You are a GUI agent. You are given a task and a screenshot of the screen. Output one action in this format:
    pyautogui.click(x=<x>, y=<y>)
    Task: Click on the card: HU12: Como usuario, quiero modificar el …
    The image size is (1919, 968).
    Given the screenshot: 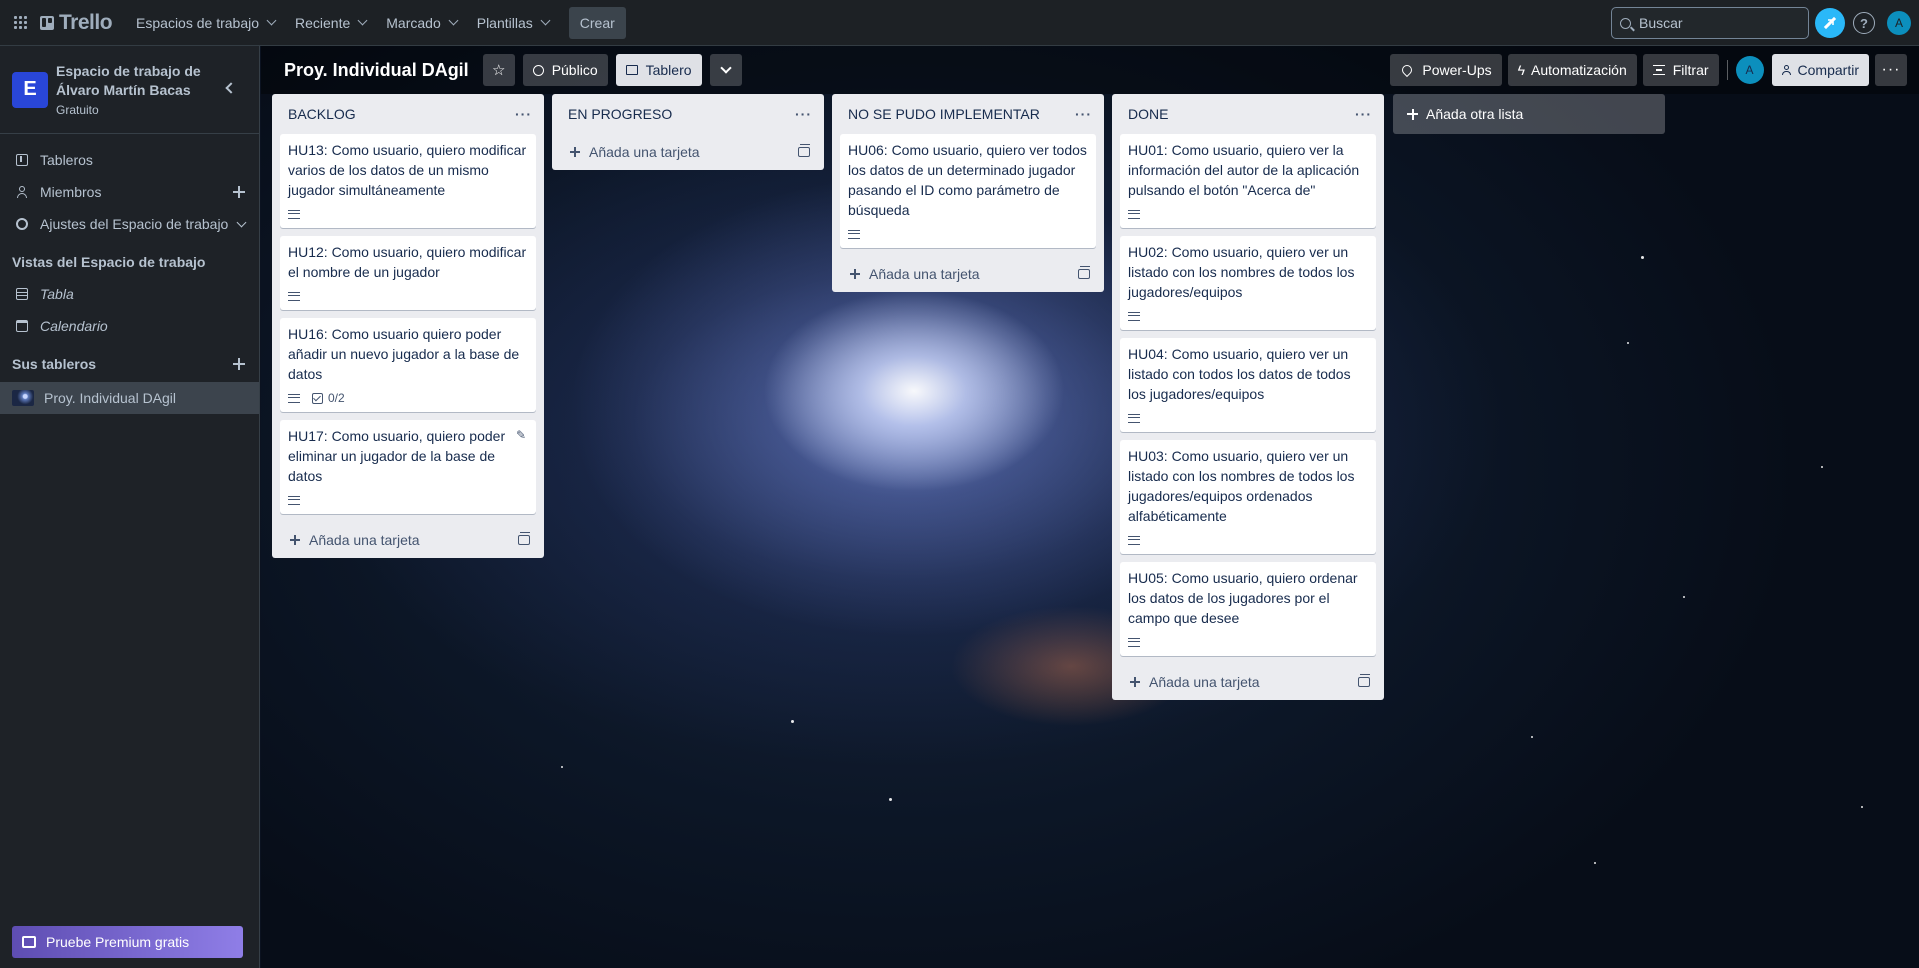 What is the action you would take?
    pyautogui.click(x=408, y=273)
    